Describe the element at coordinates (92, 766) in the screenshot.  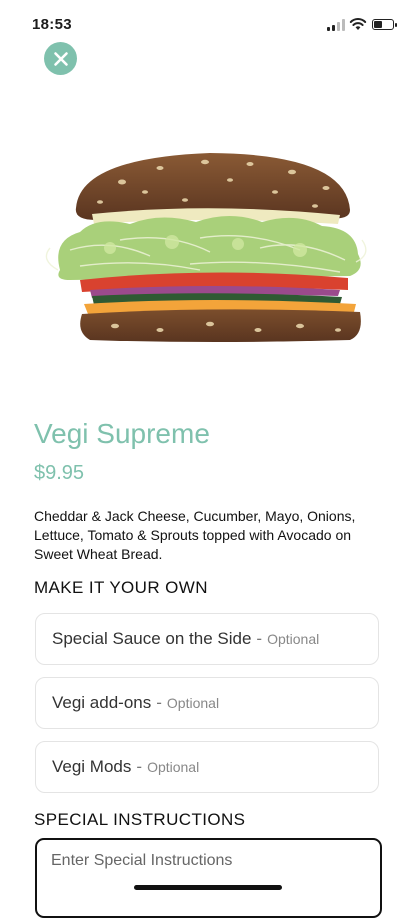
I see `option-label: Vegi Mods` at that location.